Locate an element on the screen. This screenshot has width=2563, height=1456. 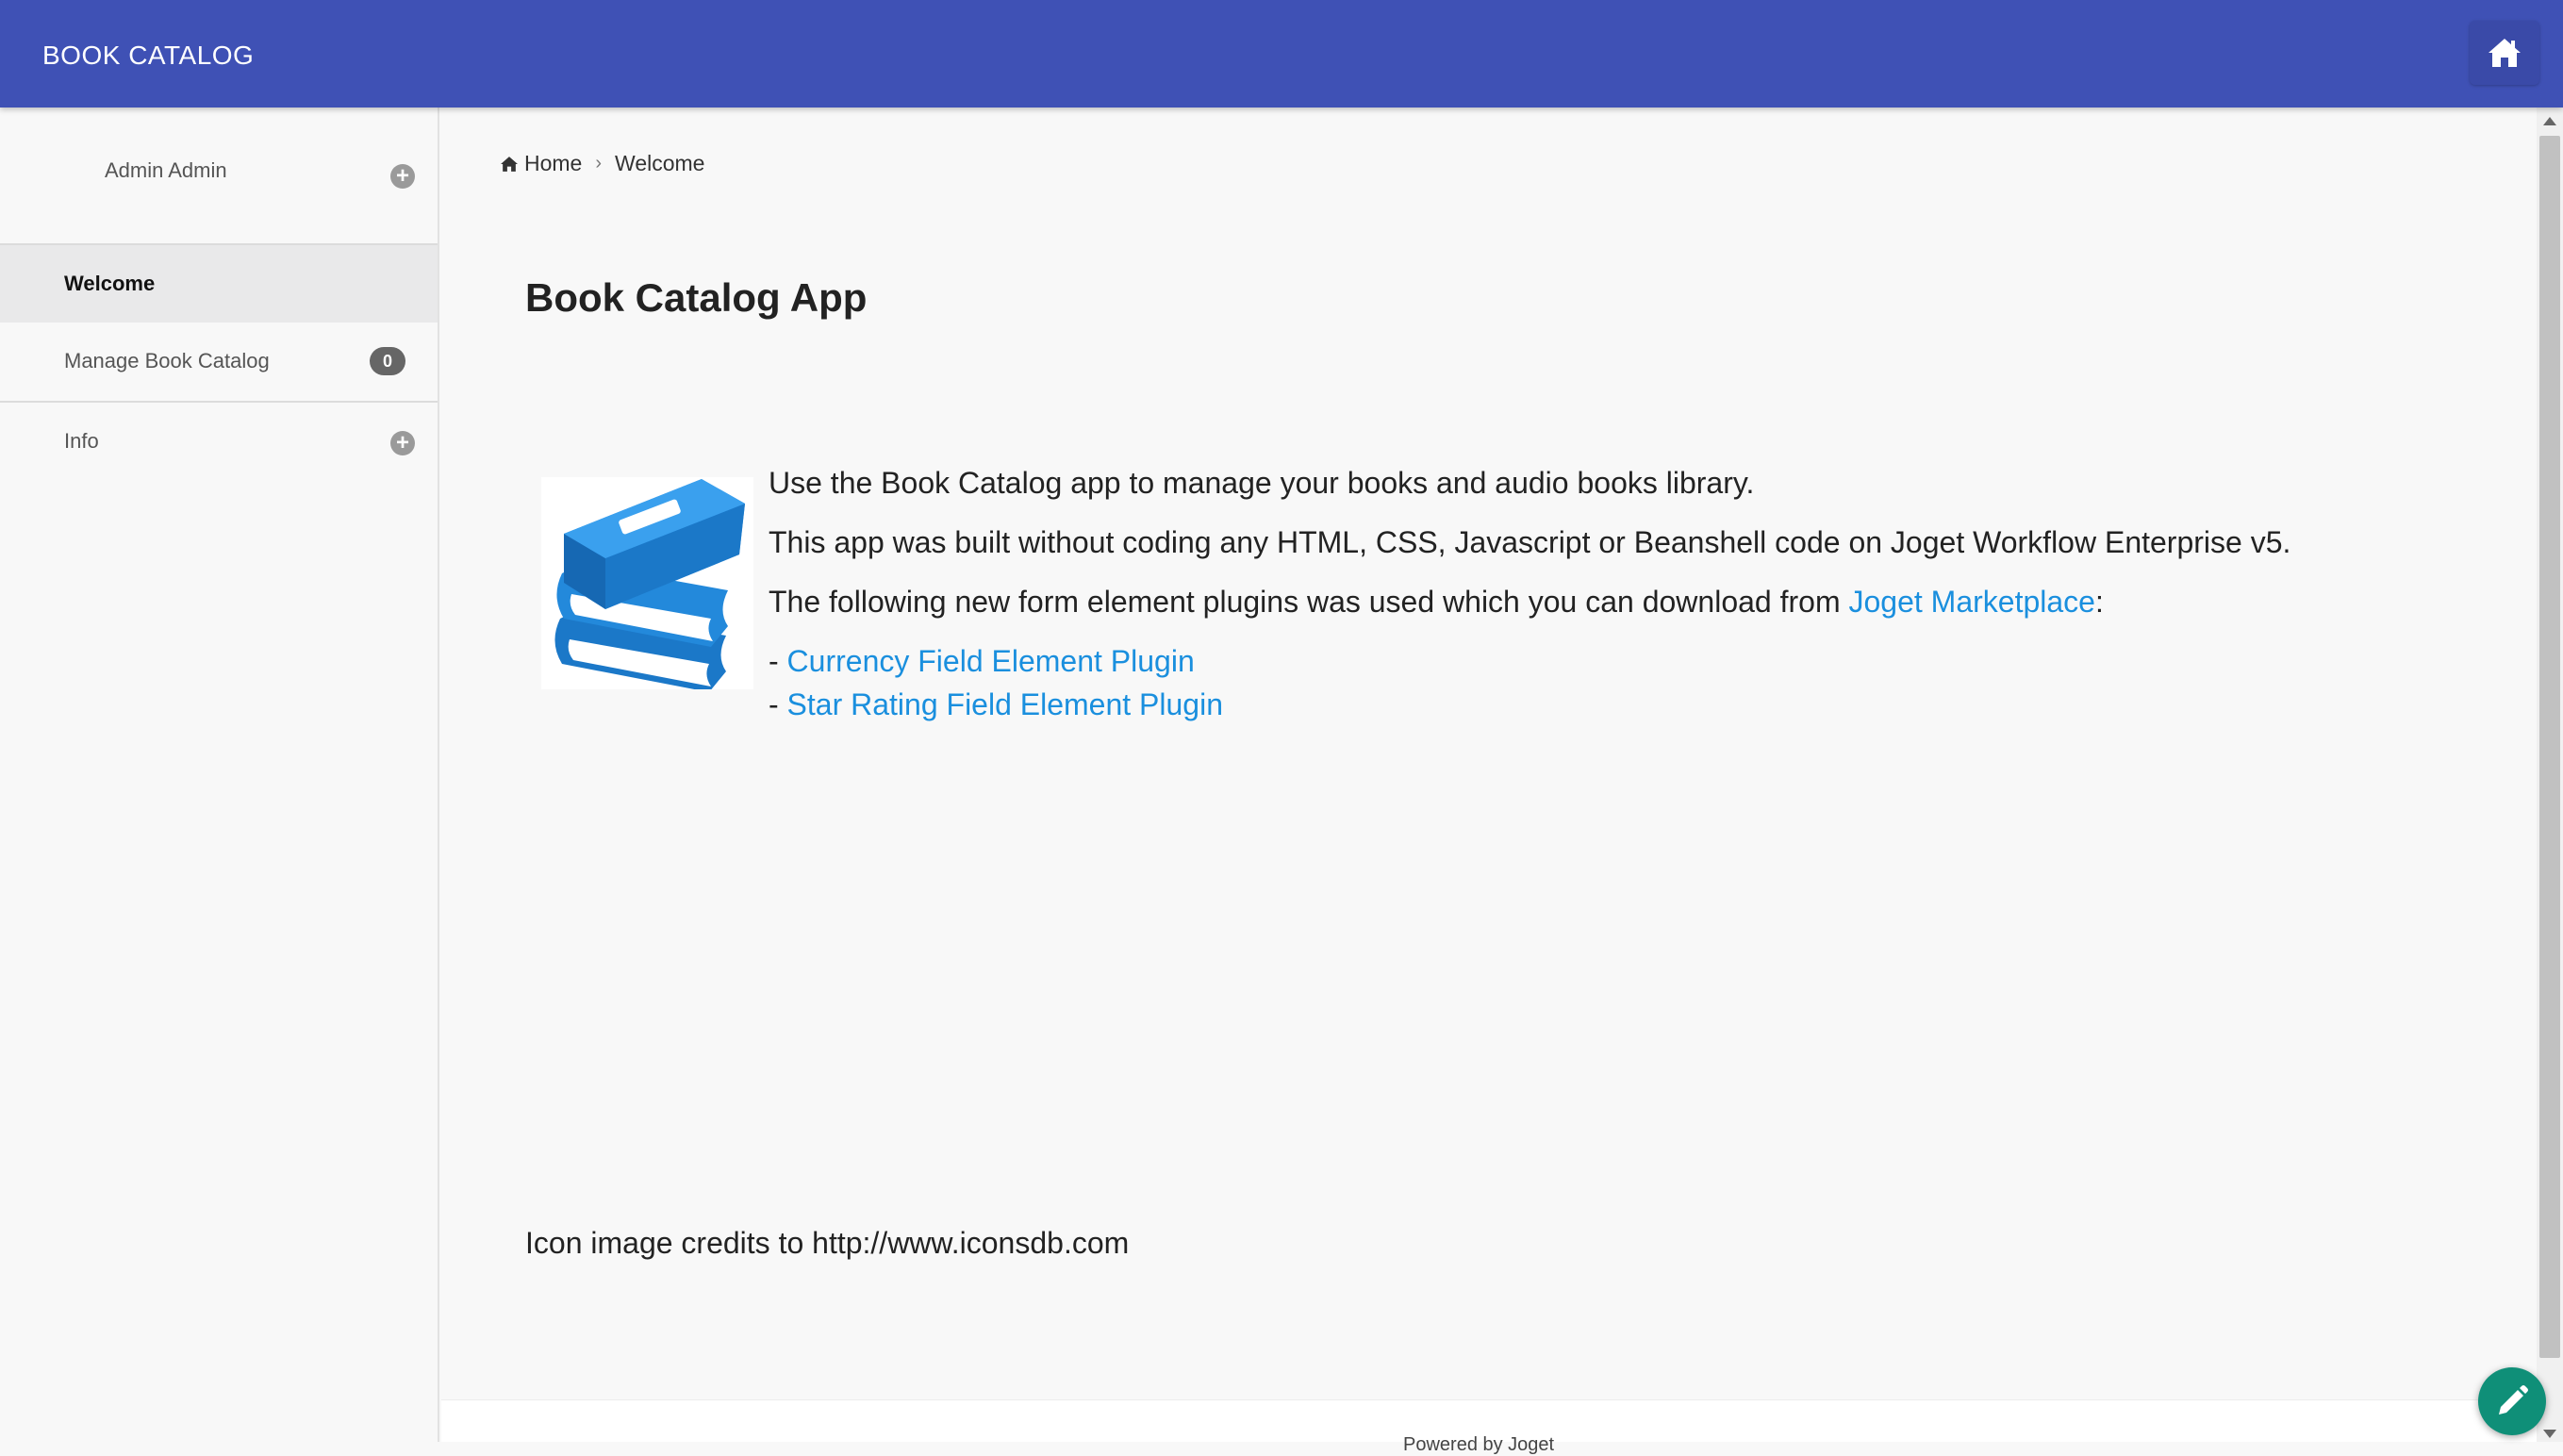
top-navbar: BOOK CATALOG is located at coordinates (1281, 54).